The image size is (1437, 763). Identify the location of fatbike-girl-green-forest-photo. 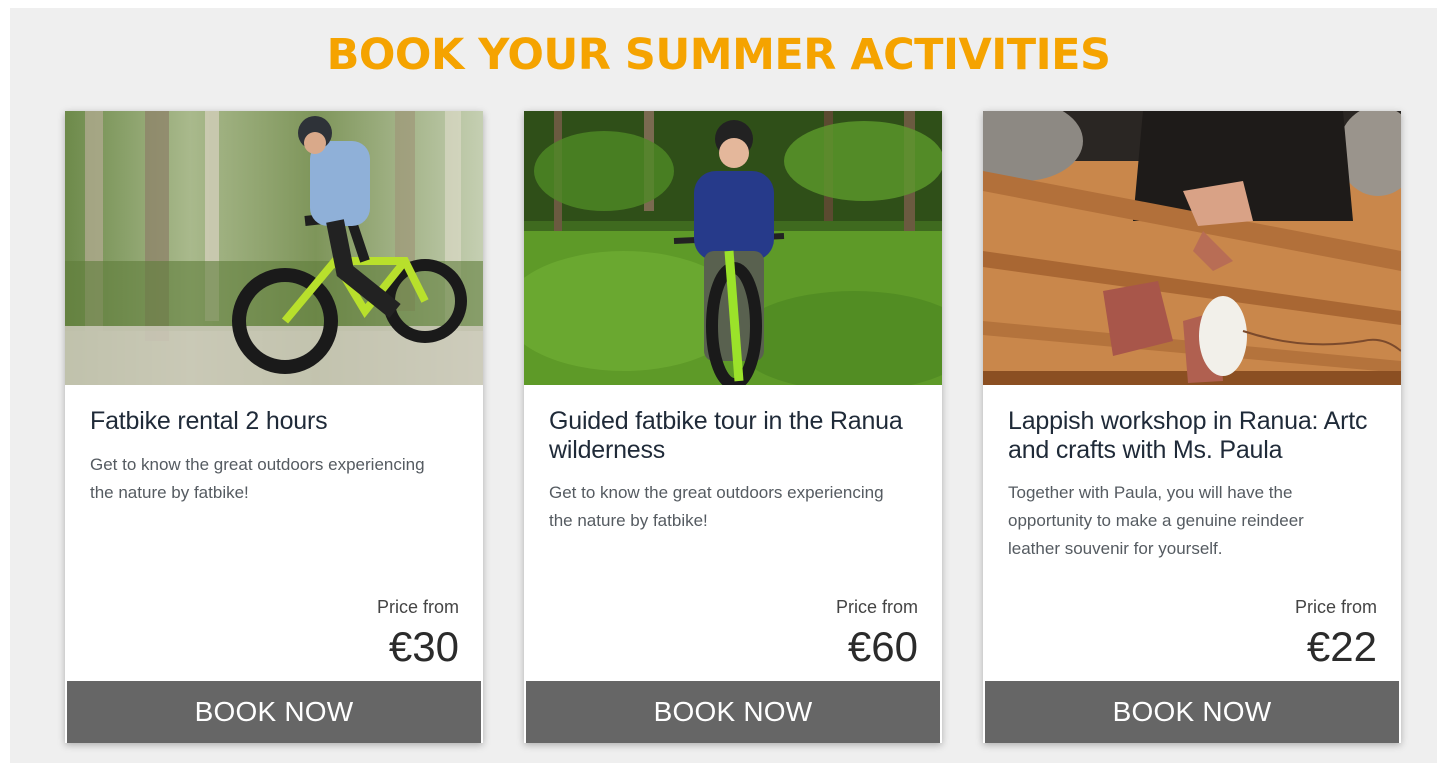
(733, 248).